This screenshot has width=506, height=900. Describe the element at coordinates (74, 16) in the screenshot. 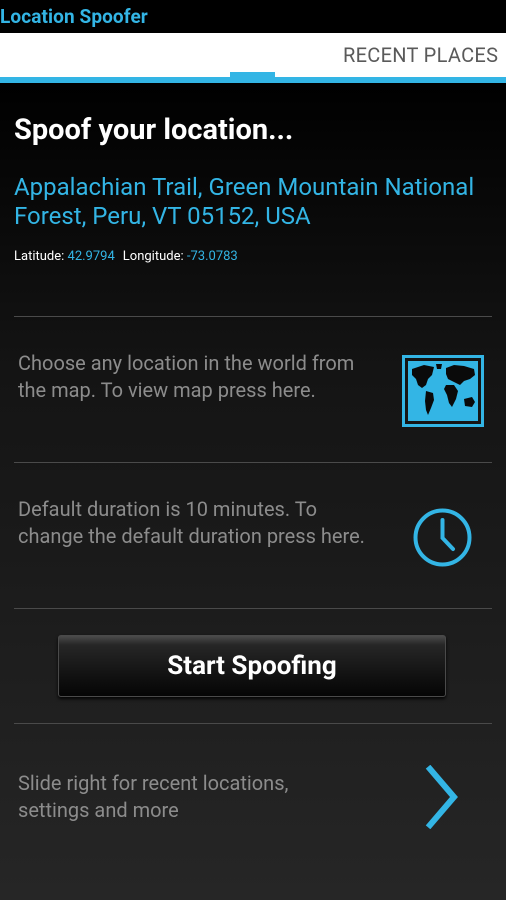

I see `app-title: Location Spoofer` at that location.